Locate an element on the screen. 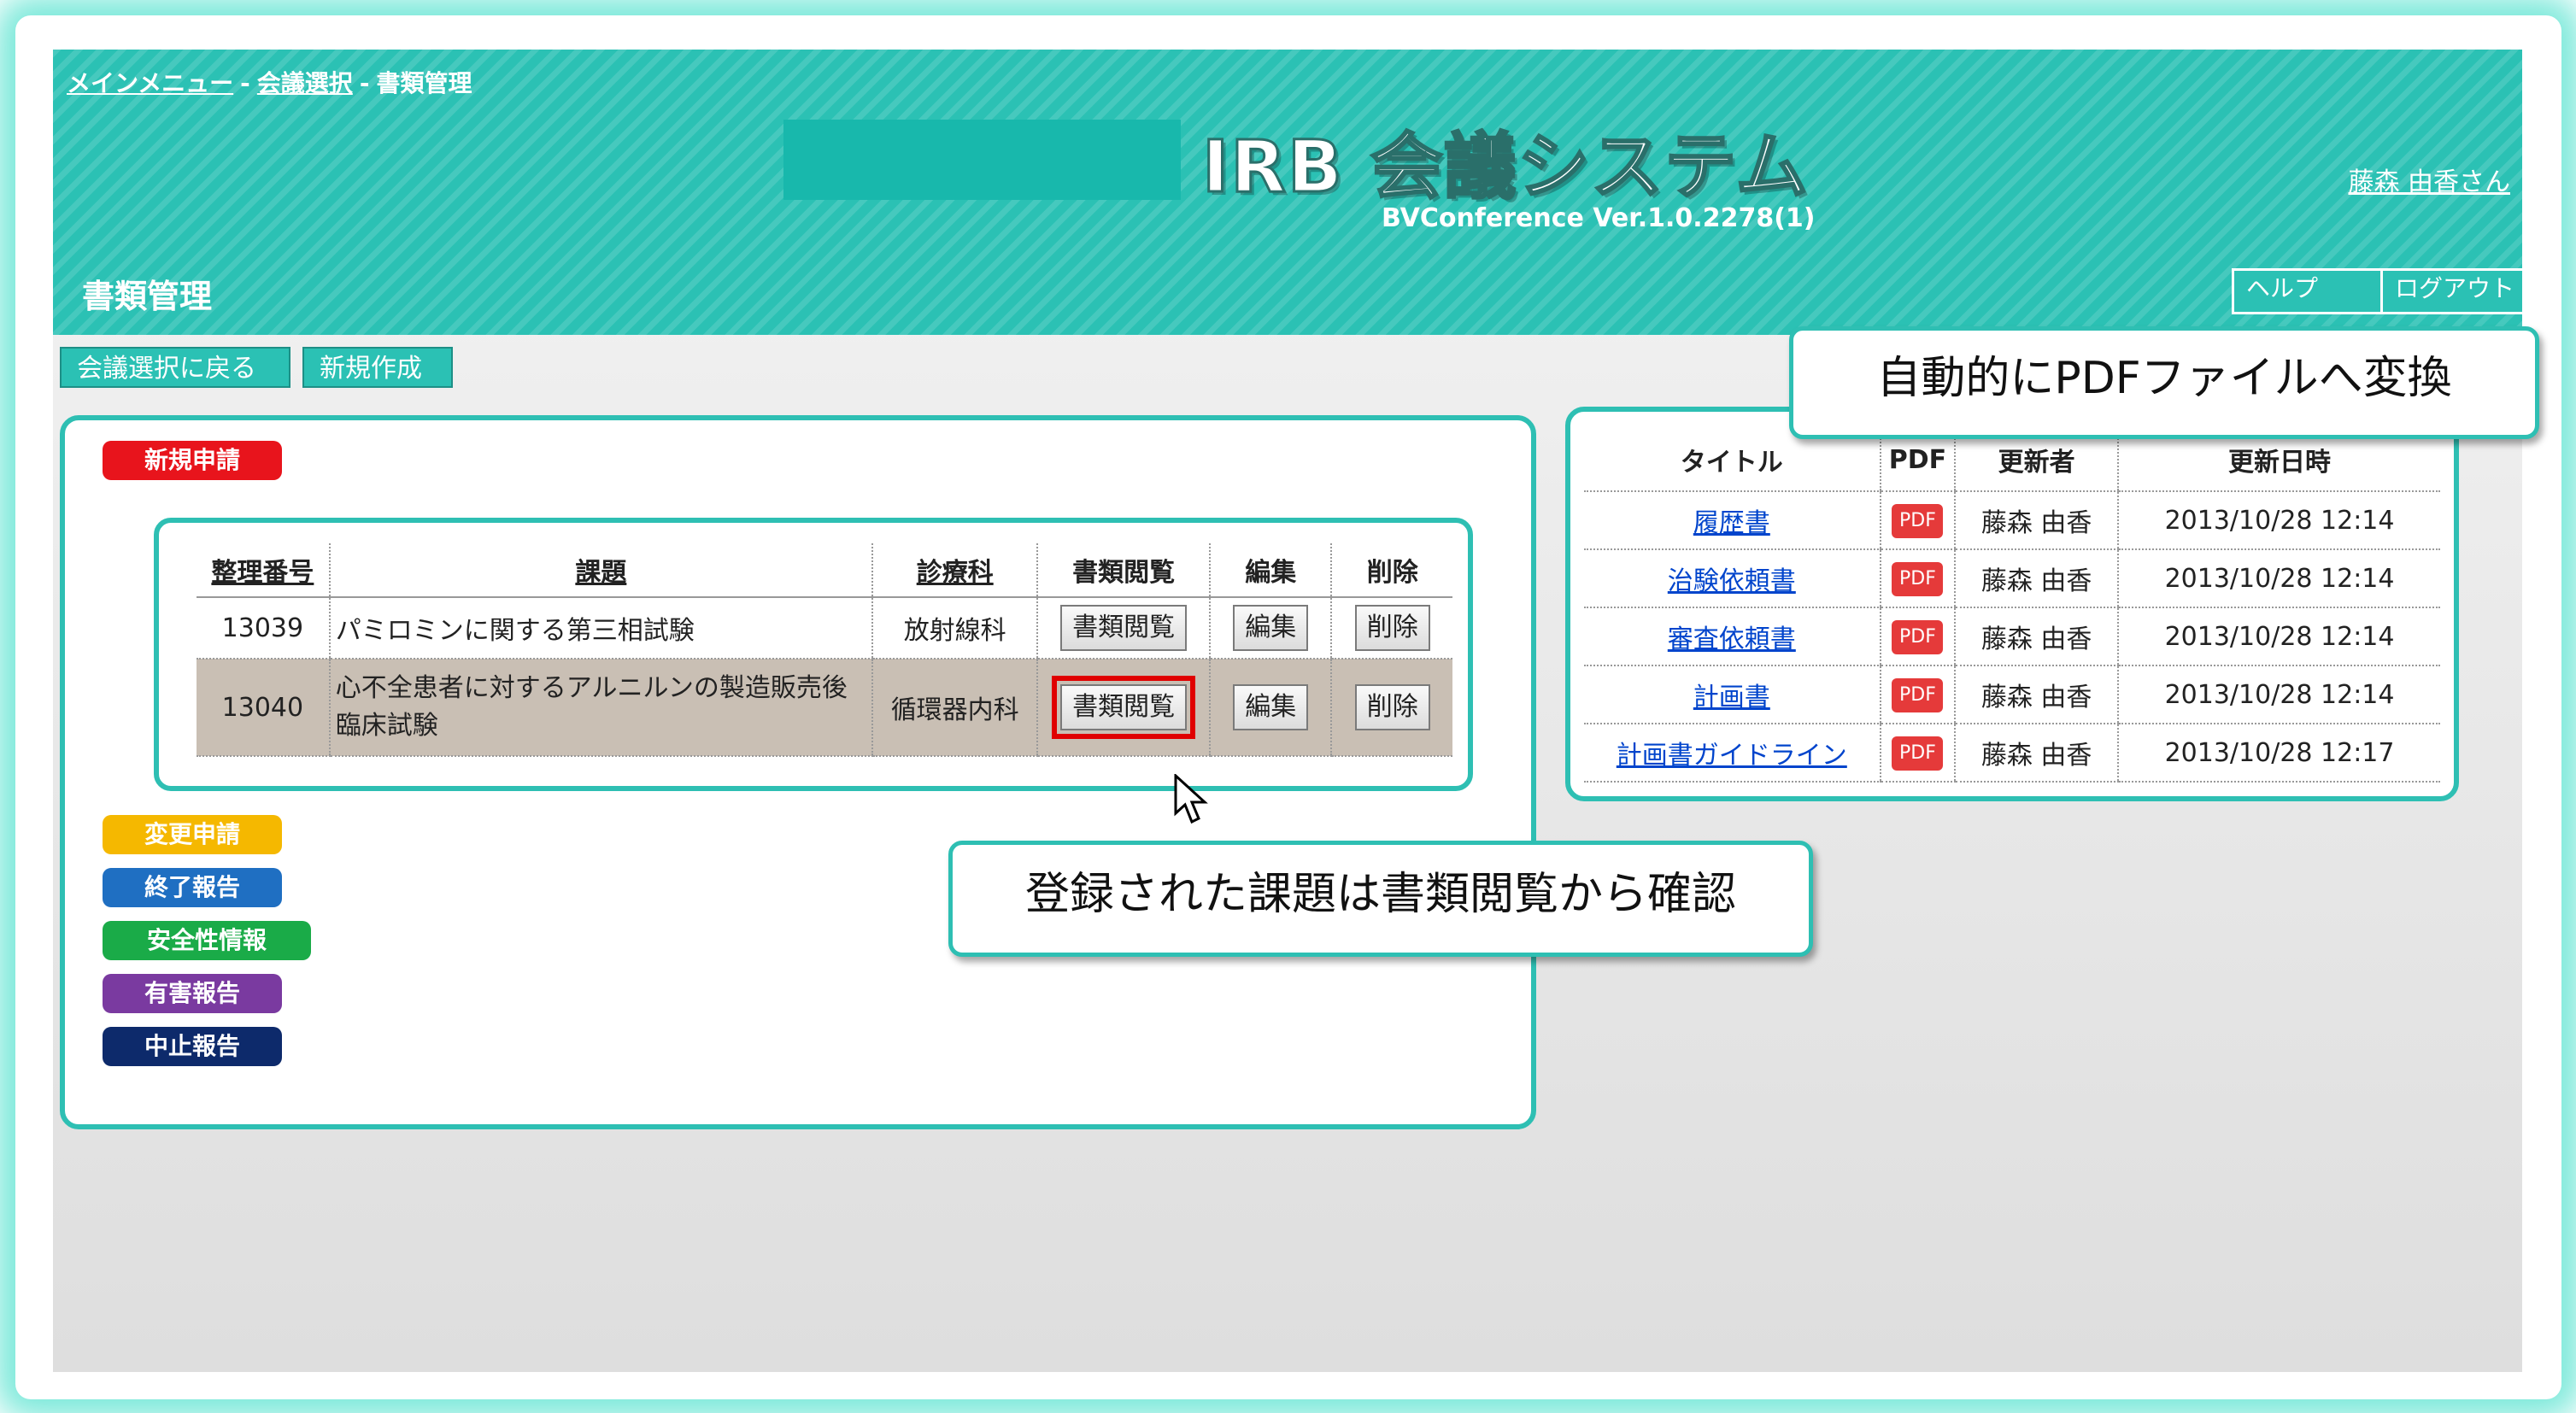  document-row: 治験依頼書 PDF 藤森 由香 2013/10/28 12:14 is located at coordinates (2012, 579).